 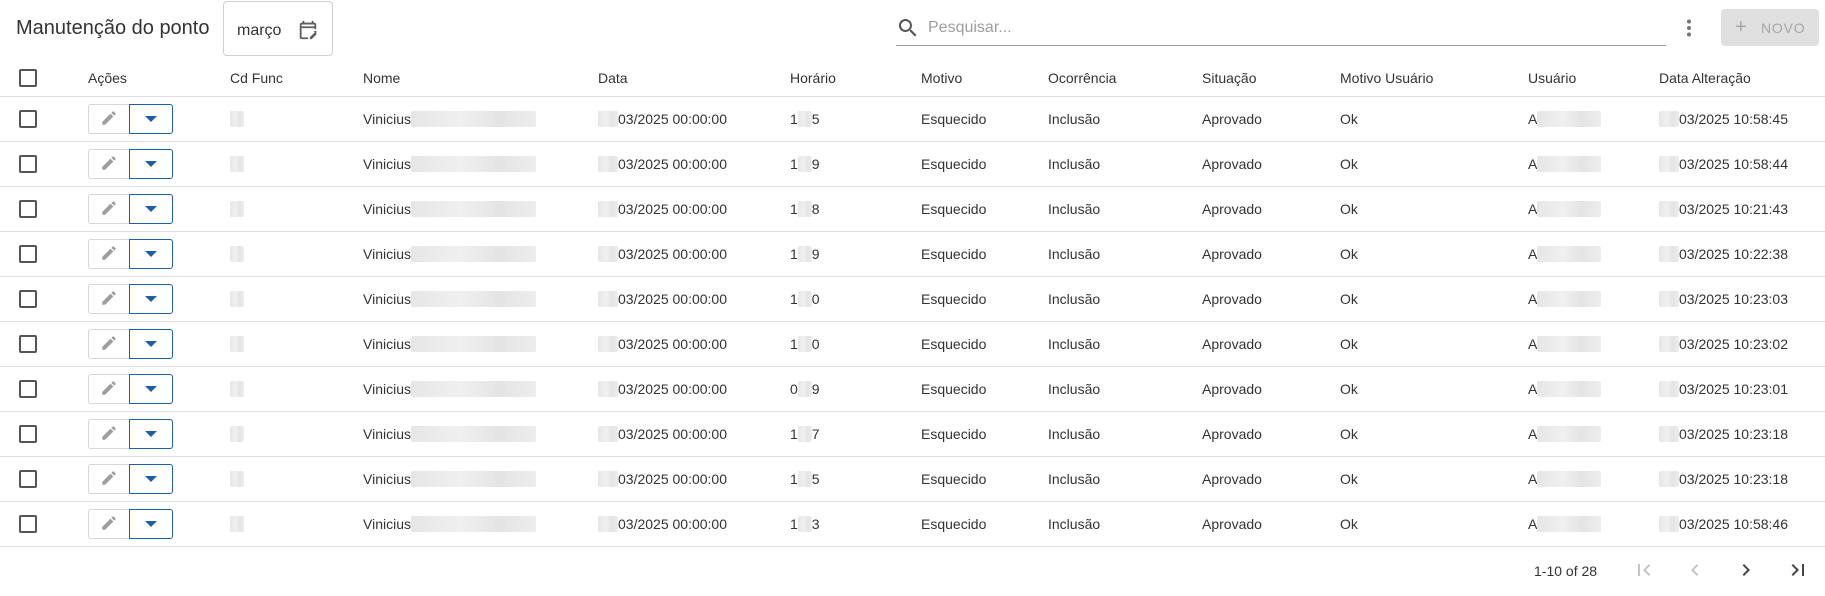 I want to click on last-page-icon, so click(x=1798, y=570).